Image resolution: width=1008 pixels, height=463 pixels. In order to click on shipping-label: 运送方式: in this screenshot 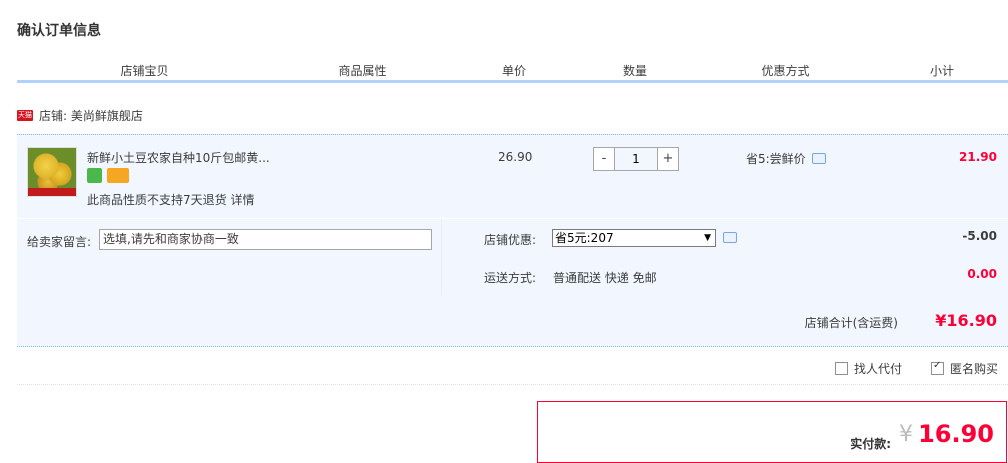, I will do `click(510, 278)`.